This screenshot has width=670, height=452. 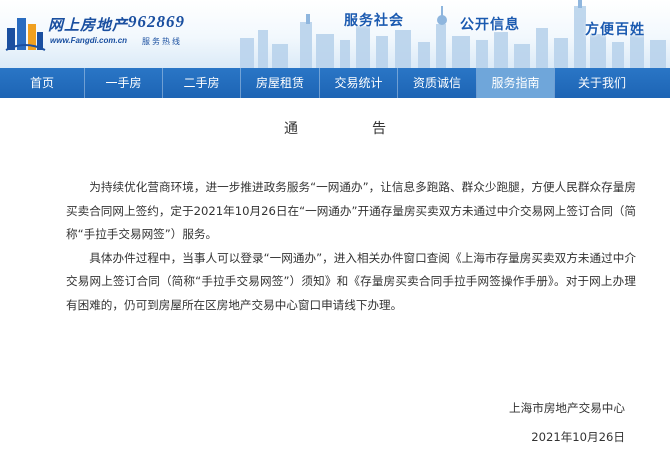 What do you see at coordinates (602, 83) in the screenshot?
I see `nav-item-about-us: 关于我们` at bounding box center [602, 83].